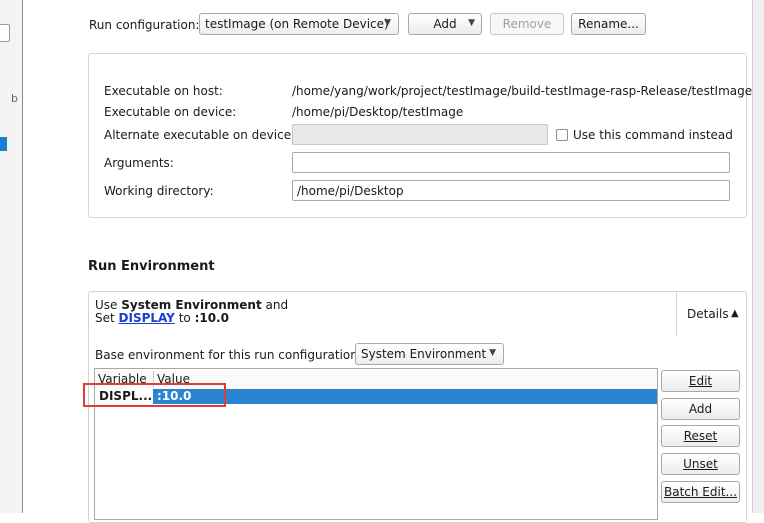 The width and height of the screenshot is (764, 523). Describe the element at coordinates (147, 318) in the screenshot. I see `display-var-link: DISPLAY` at that location.